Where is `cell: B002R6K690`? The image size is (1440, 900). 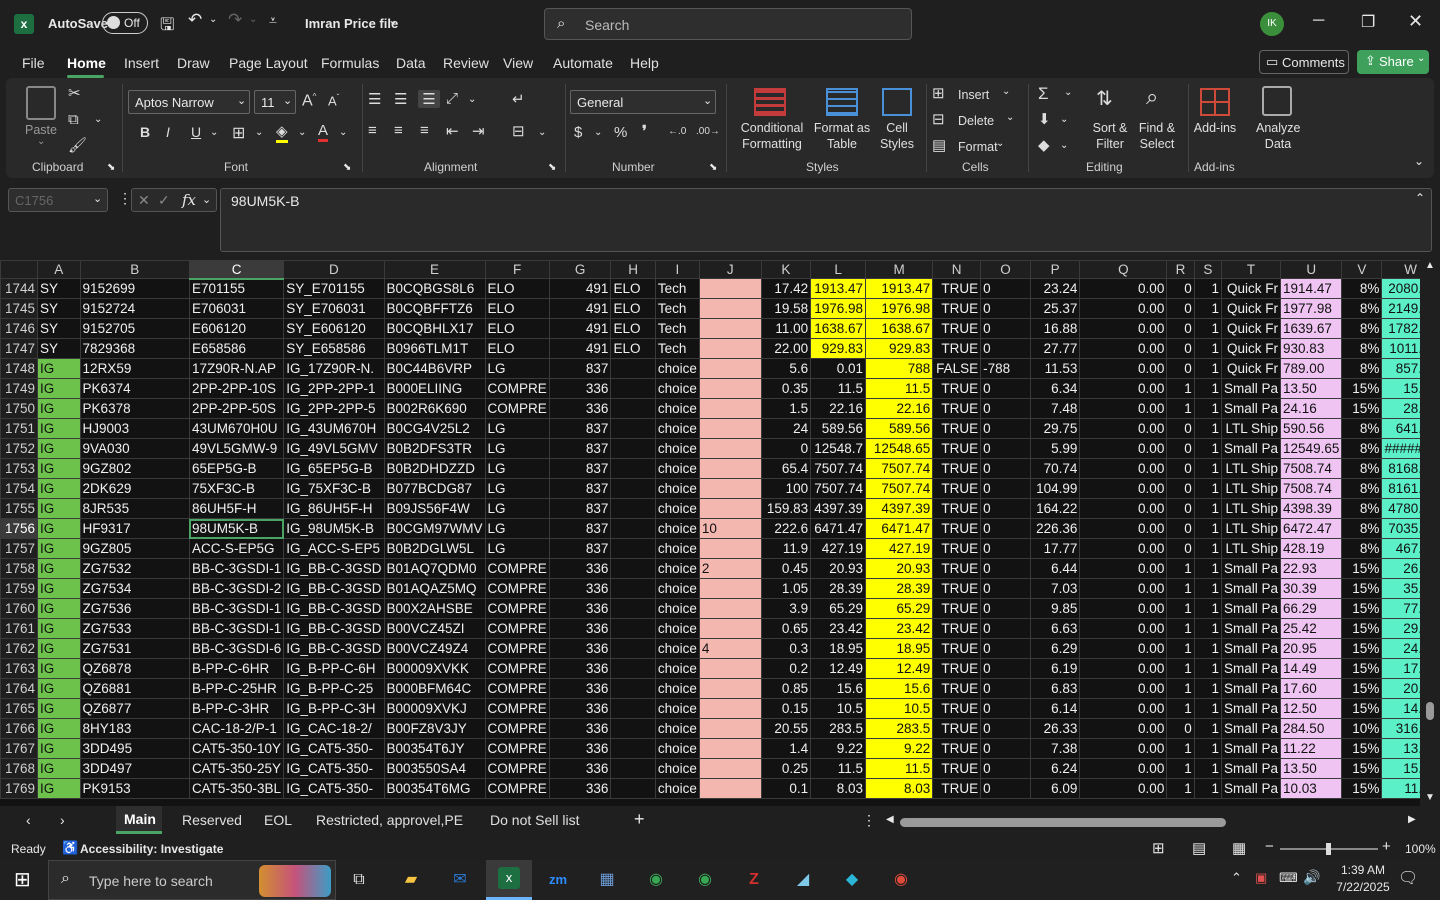 cell: B002R6K690 is located at coordinates (434, 408).